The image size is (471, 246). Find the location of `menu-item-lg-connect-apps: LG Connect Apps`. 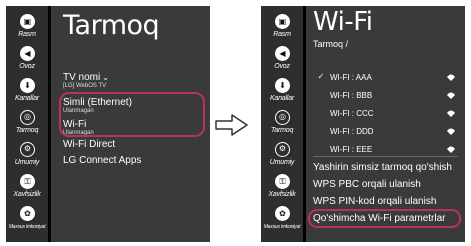

menu-item-lg-connect-apps: LG Connect Apps is located at coordinates (102, 160).